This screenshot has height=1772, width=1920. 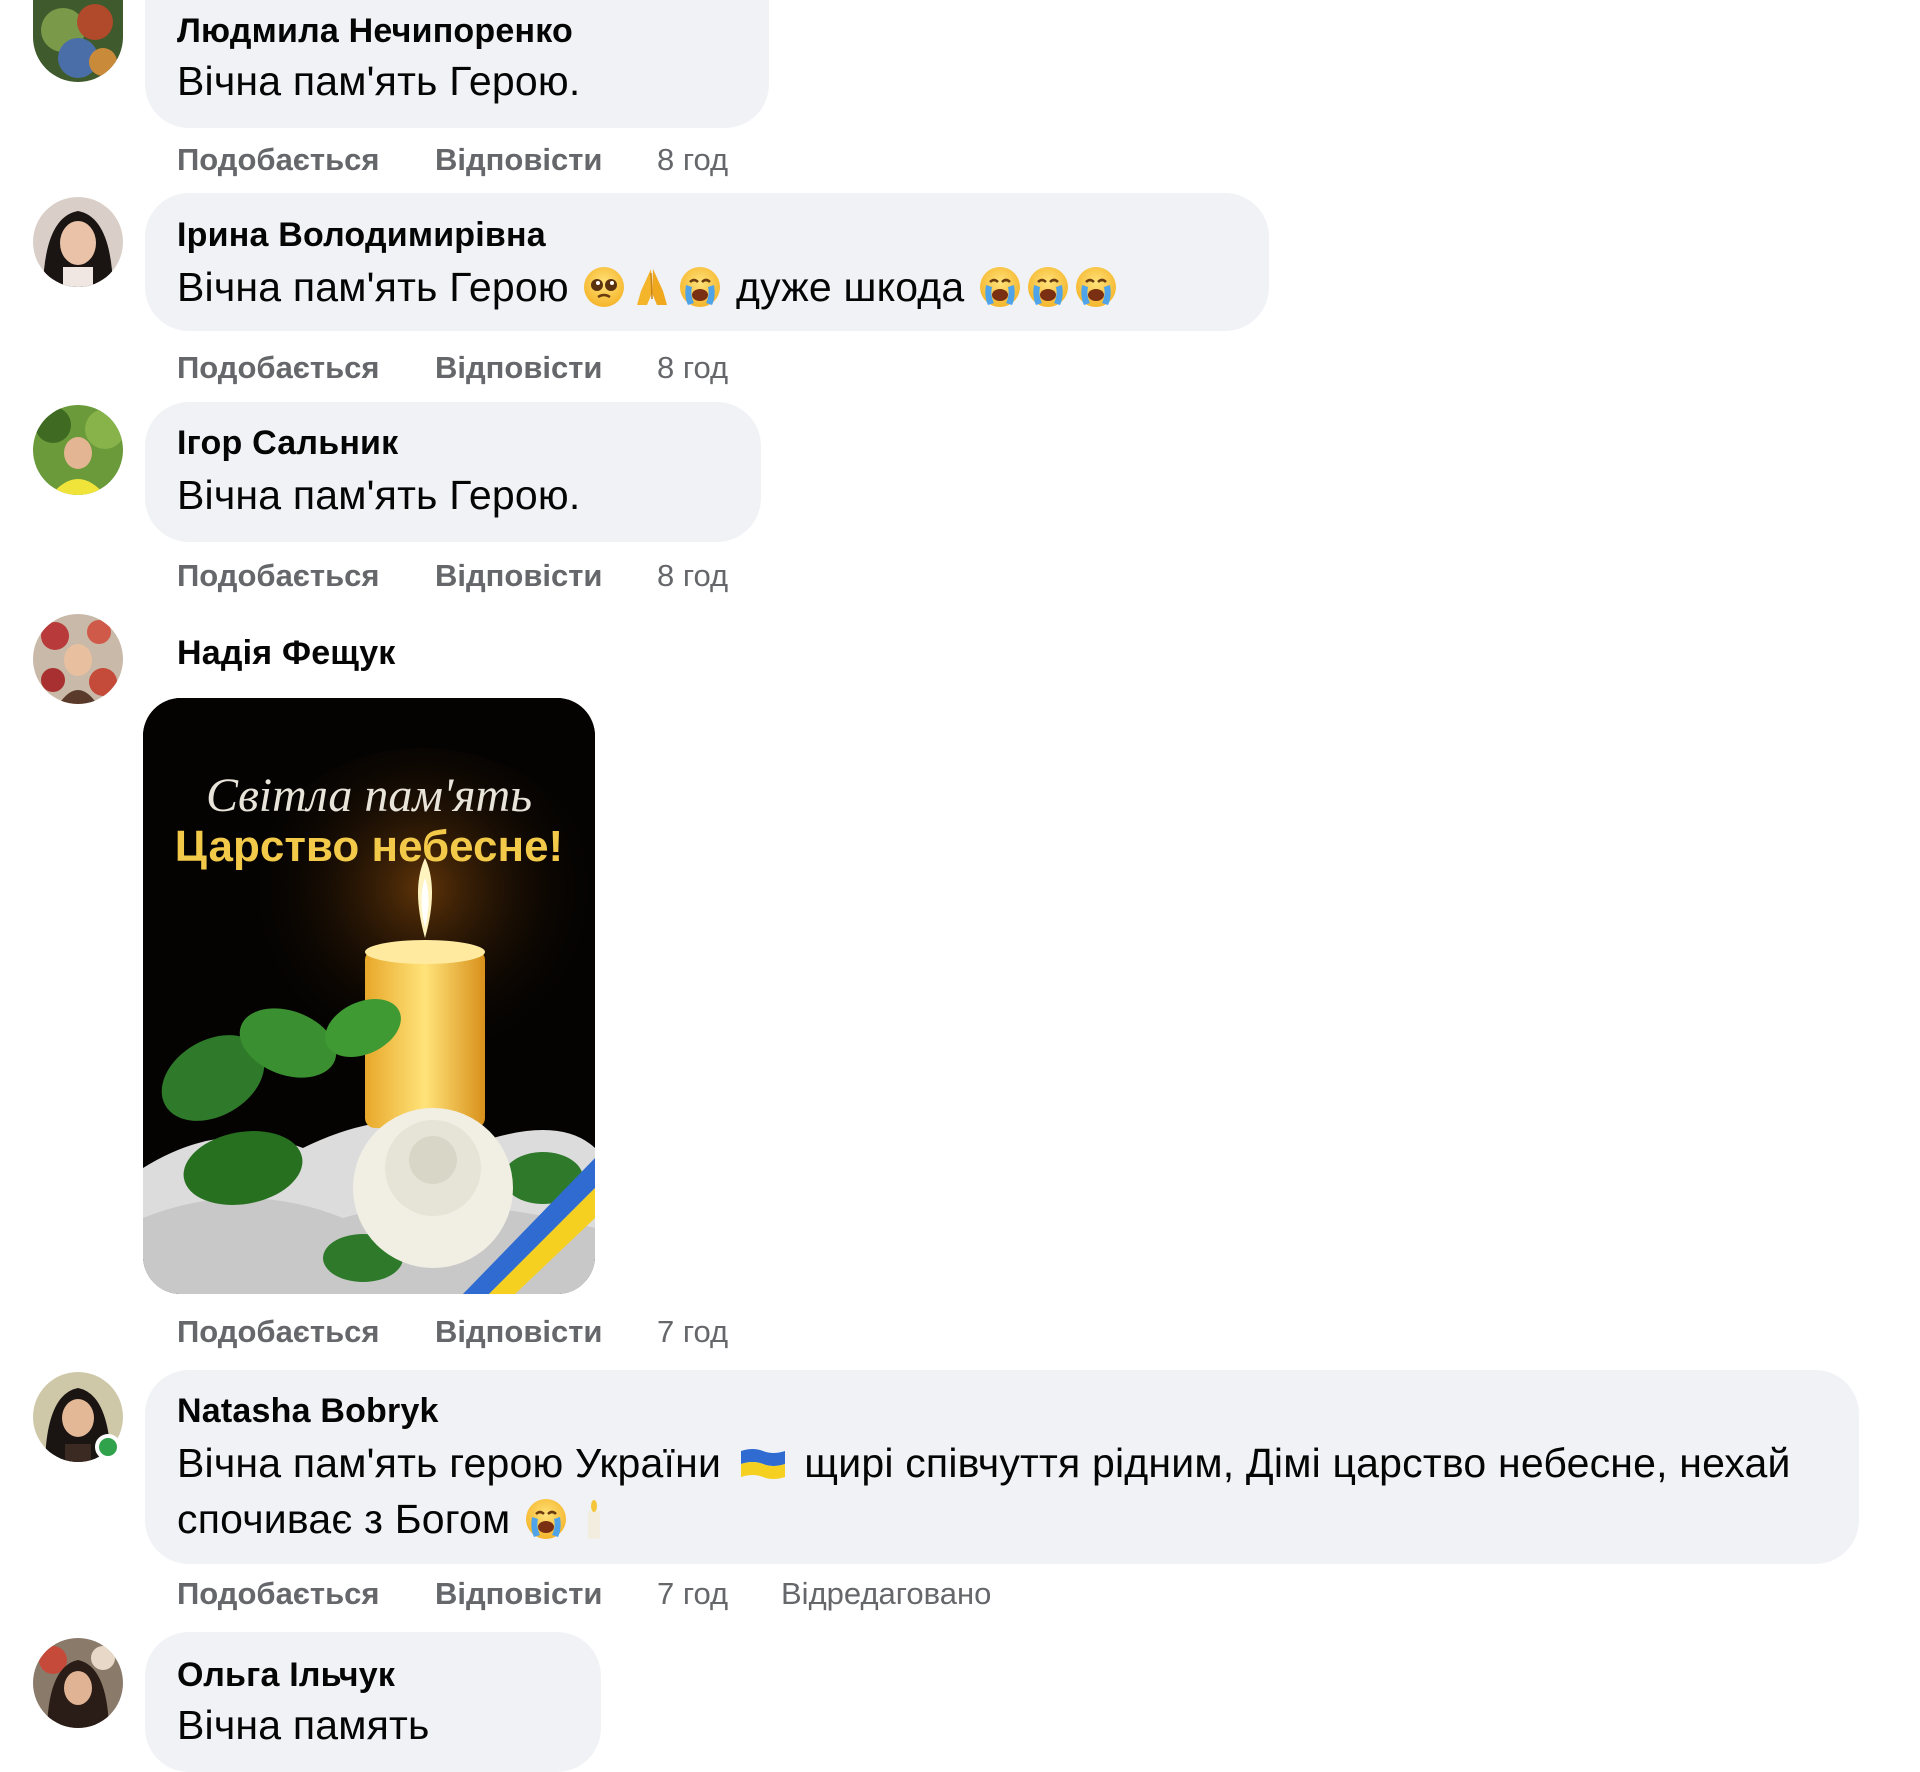 What do you see at coordinates (886, 1594) in the screenshot?
I see `edited-label: Відредаговано` at bounding box center [886, 1594].